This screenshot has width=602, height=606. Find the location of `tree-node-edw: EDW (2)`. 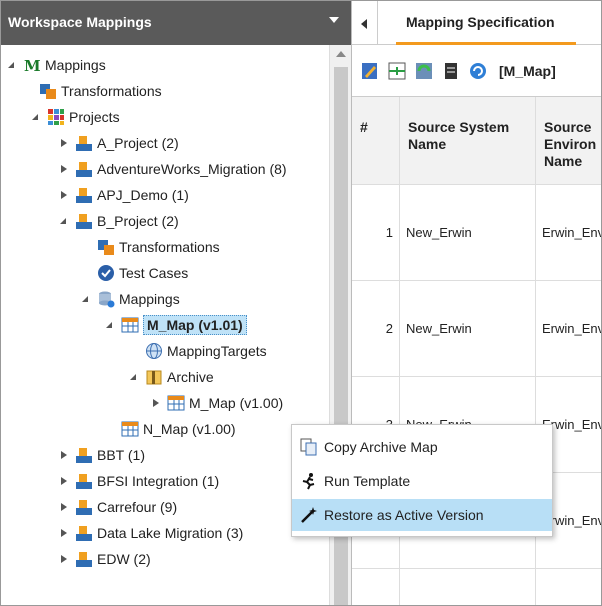

tree-node-edw: EDW (2) is located at coordinates (105, 559).